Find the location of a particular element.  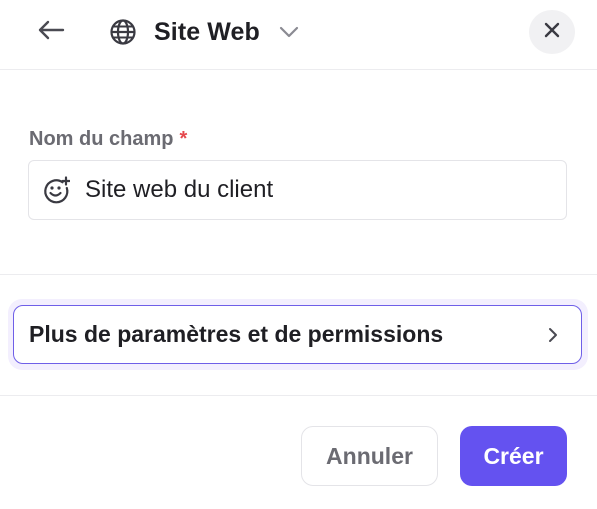

footer-divider is located at coordinates (298, 395).